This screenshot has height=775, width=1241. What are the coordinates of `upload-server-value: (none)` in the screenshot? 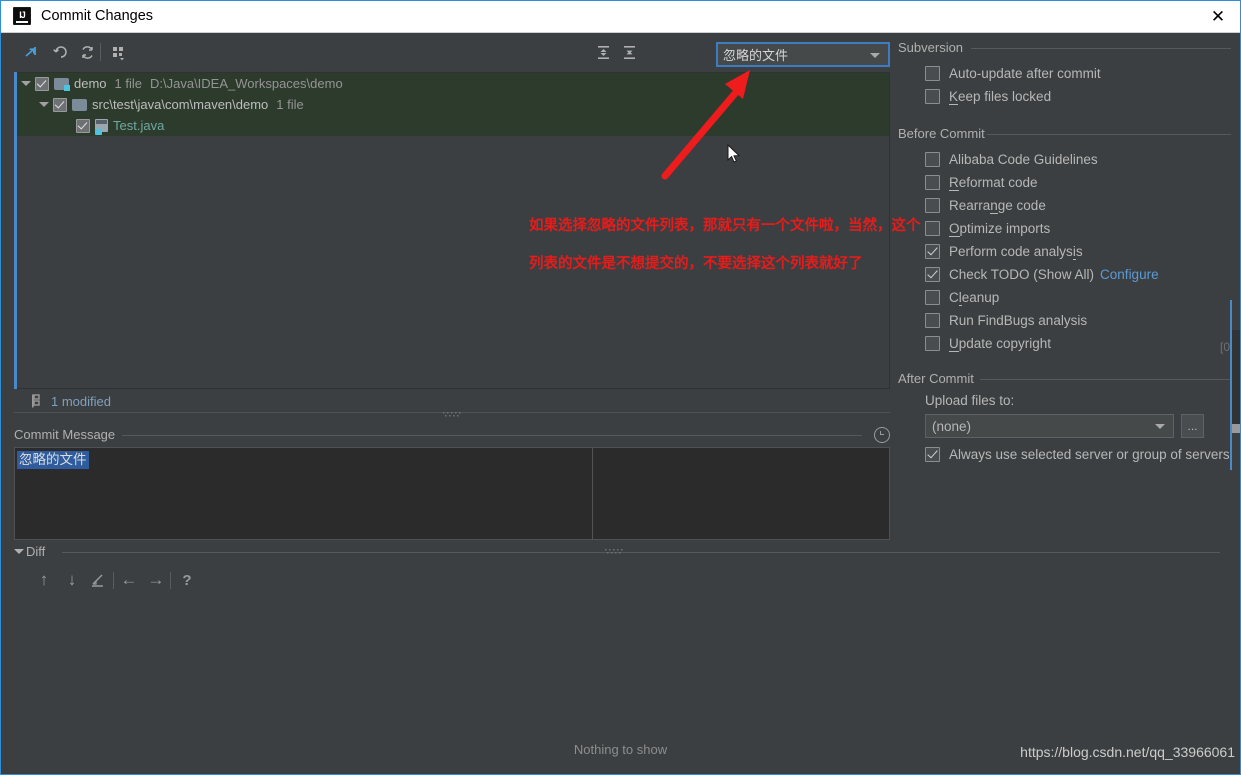 It's located at (952, 426).